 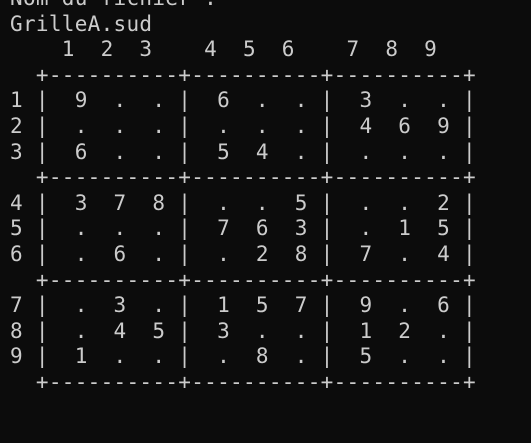 What do you see at coordinates (243, 228) in the screenshot?
I see `grid-row-5: 5 | . . . | 7 6 3 | . 1 5 |` at bounding box center [243, 228].